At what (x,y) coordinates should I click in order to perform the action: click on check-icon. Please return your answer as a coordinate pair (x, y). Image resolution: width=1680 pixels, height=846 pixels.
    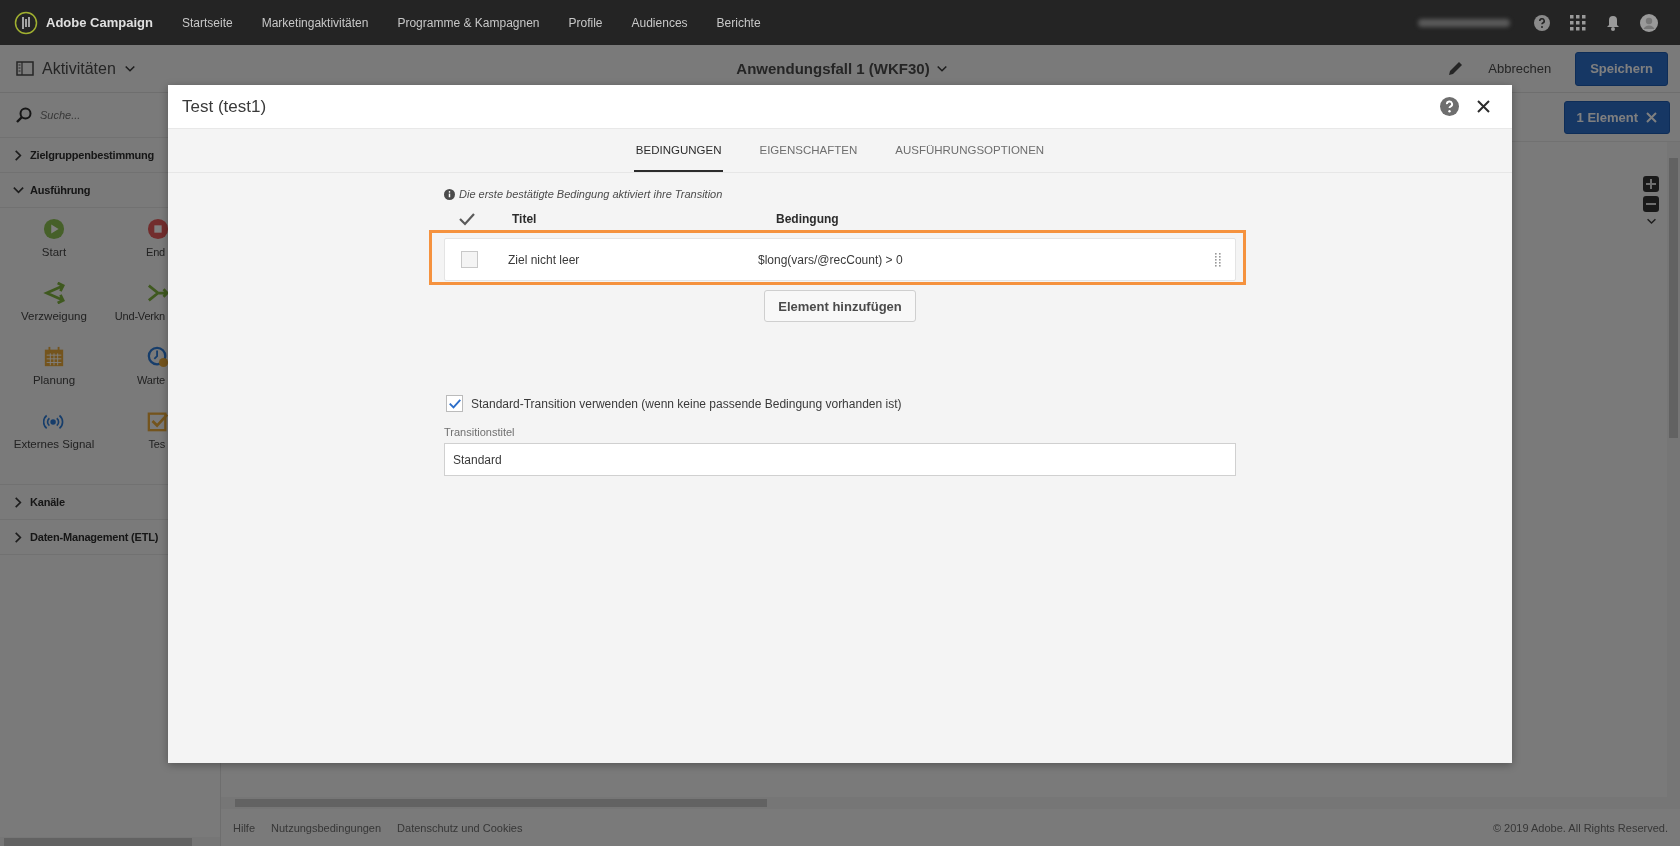
    Looking at the image, I should click on (467, 219).